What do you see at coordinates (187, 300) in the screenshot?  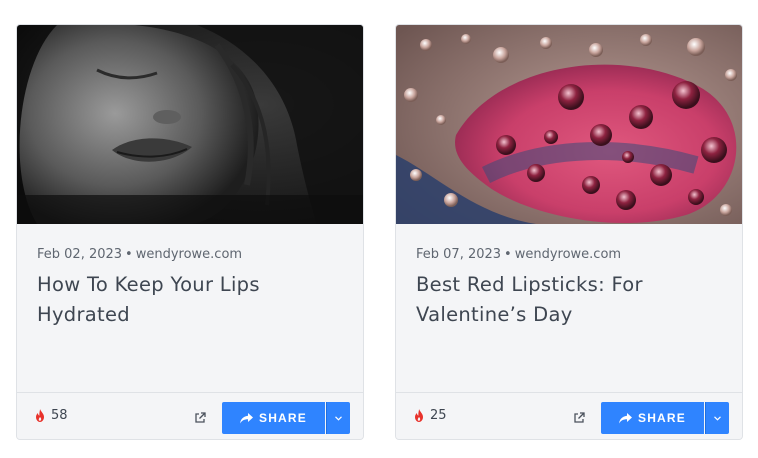 I see `article-title: How To Keep Your Lips Hydrated` at bounding box center [187, 300].